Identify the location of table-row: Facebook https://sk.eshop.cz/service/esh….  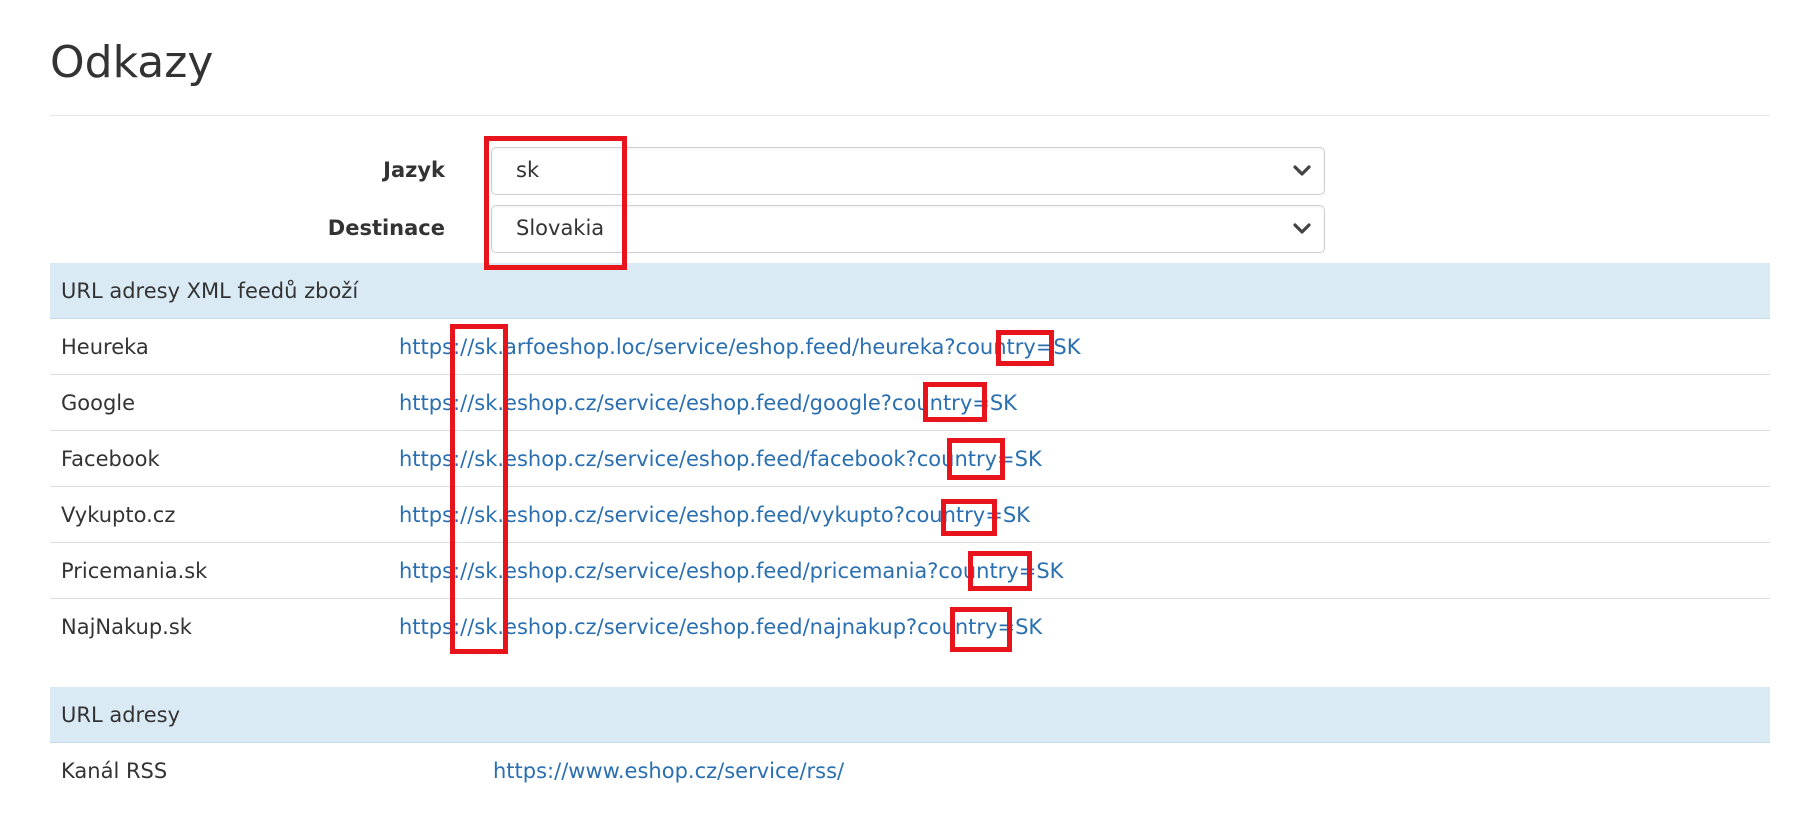
(910, 459).